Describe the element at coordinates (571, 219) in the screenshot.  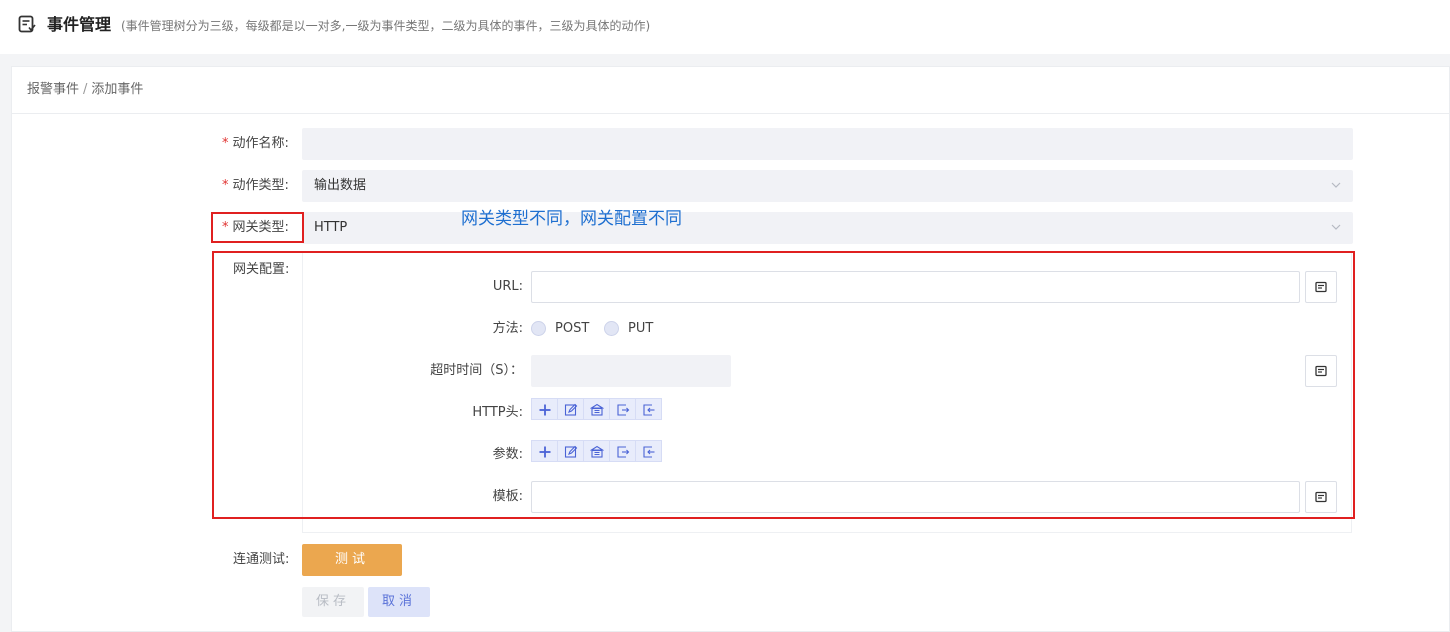
I see `annotation-note: 网关类型不同，网关配置不同` at that location.